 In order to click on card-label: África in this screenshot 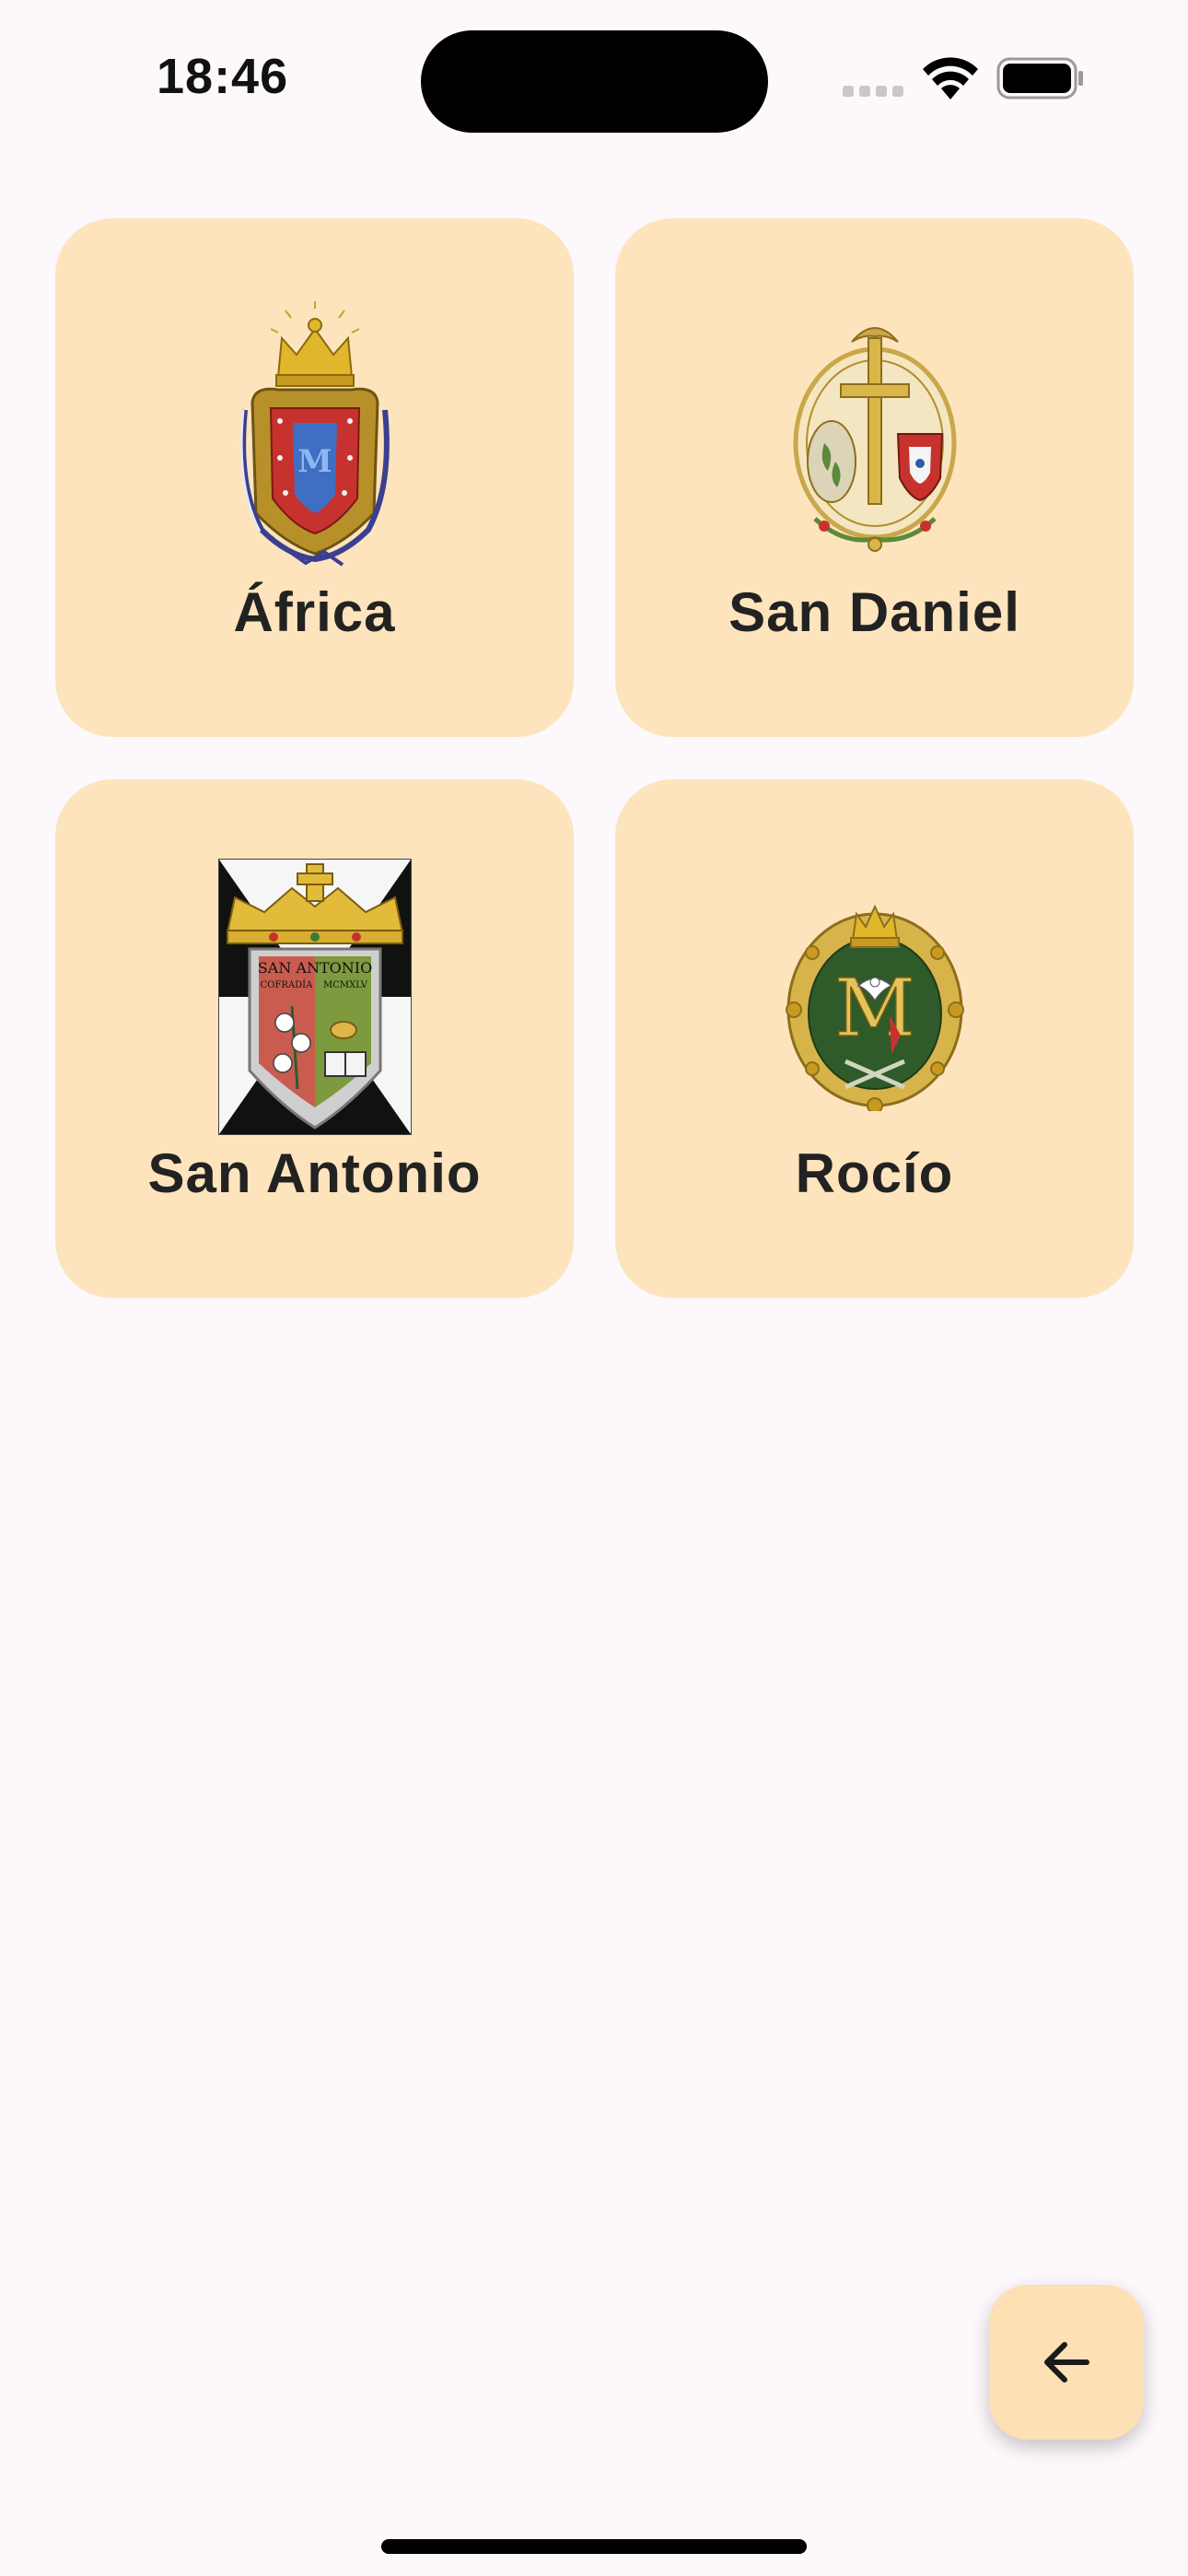, I will do `click(314, 612)`.